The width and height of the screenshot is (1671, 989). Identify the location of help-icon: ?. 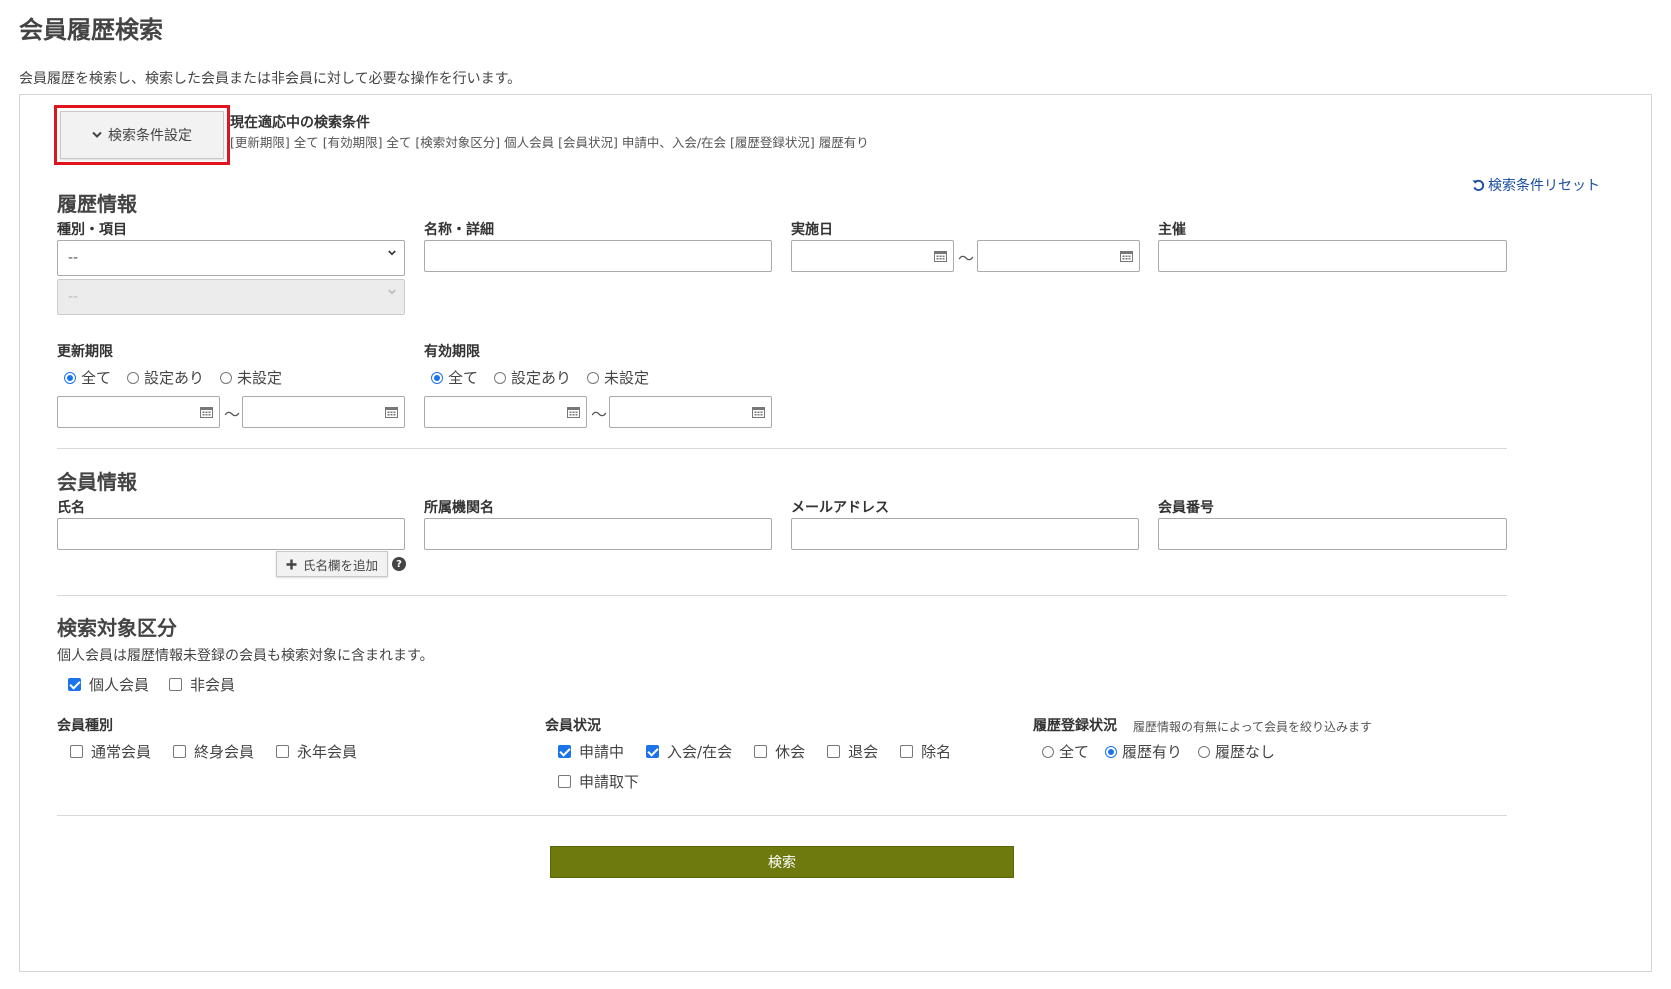
(399, 564).